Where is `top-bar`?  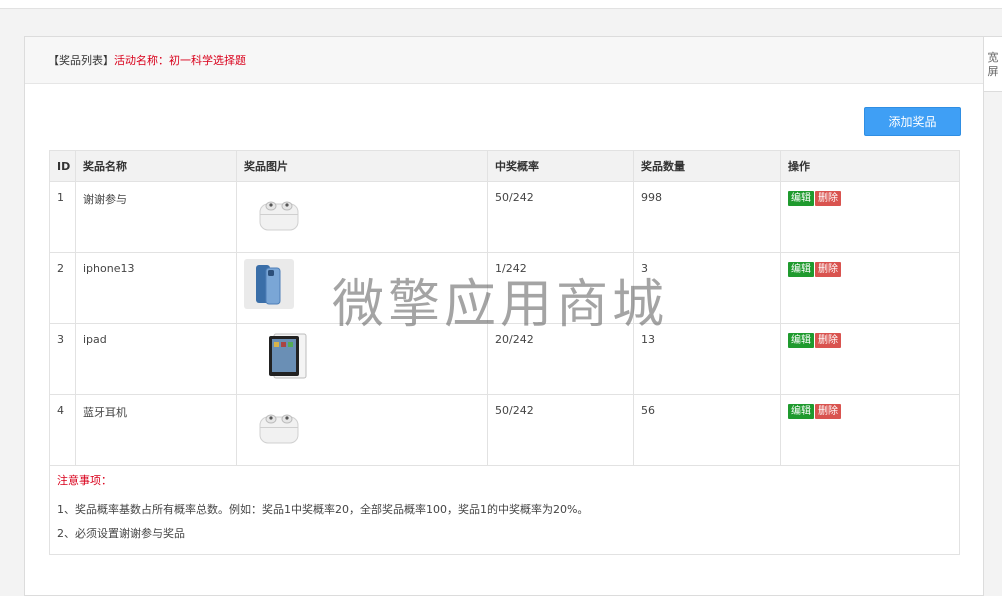
top-bar is located at coordinates (501, 4).